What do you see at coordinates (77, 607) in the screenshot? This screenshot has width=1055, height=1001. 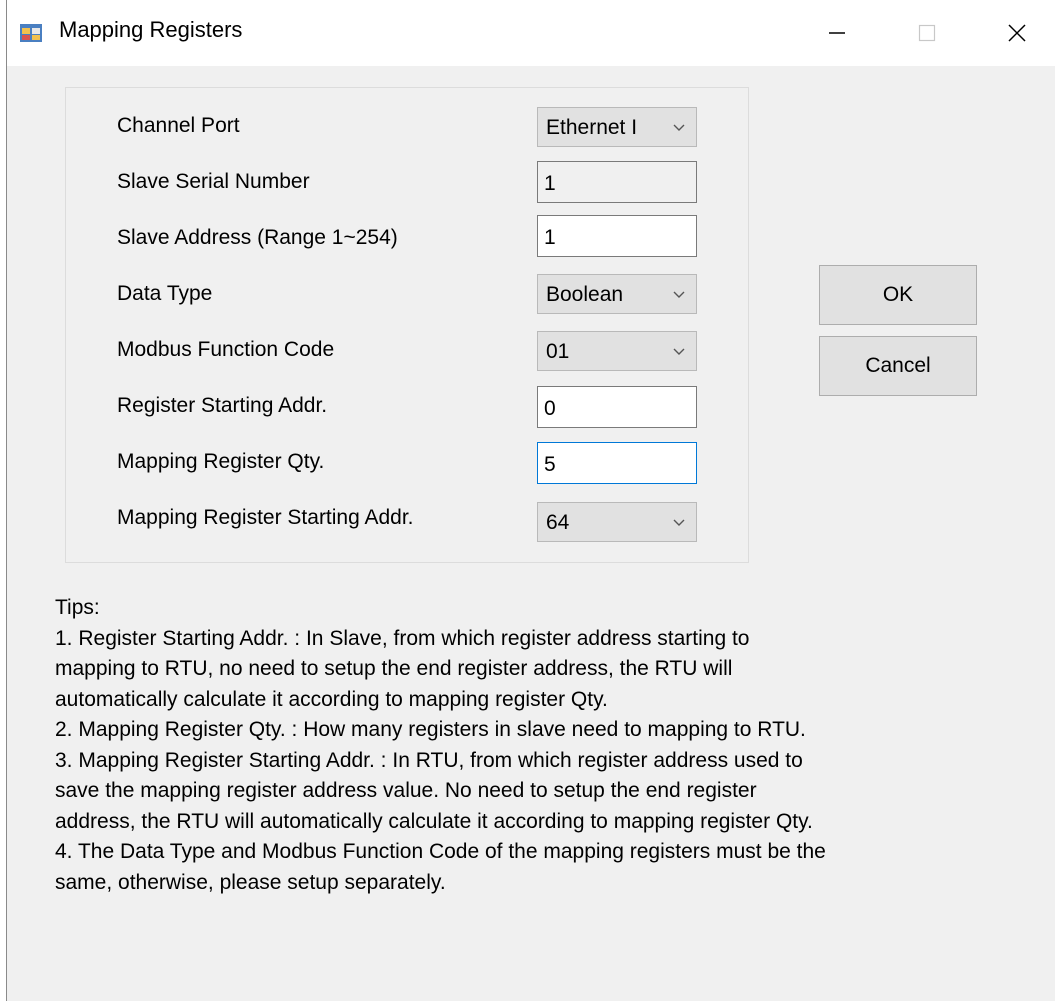 I see `tips-line: Tips:` at bounding box center [77, 607].